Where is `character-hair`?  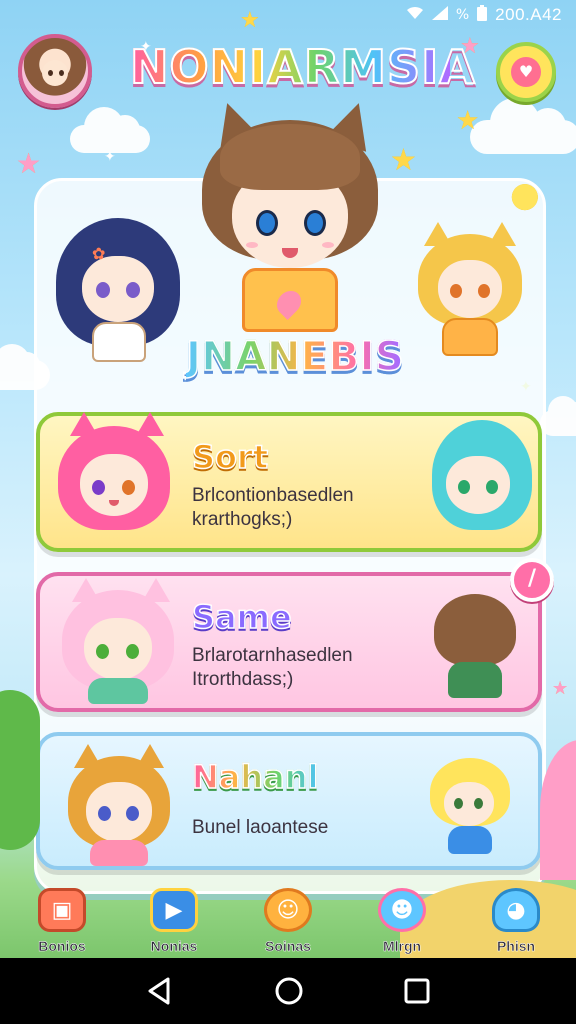
character-hair is located at coordinates (475, 630).